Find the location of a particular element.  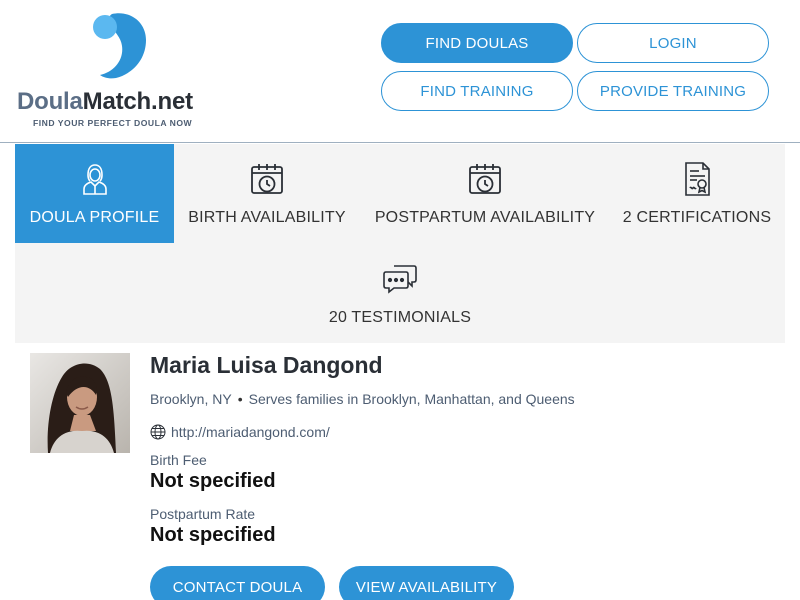

doula-website: http://mariadangond.com/ is located at coordinates (240, 432).